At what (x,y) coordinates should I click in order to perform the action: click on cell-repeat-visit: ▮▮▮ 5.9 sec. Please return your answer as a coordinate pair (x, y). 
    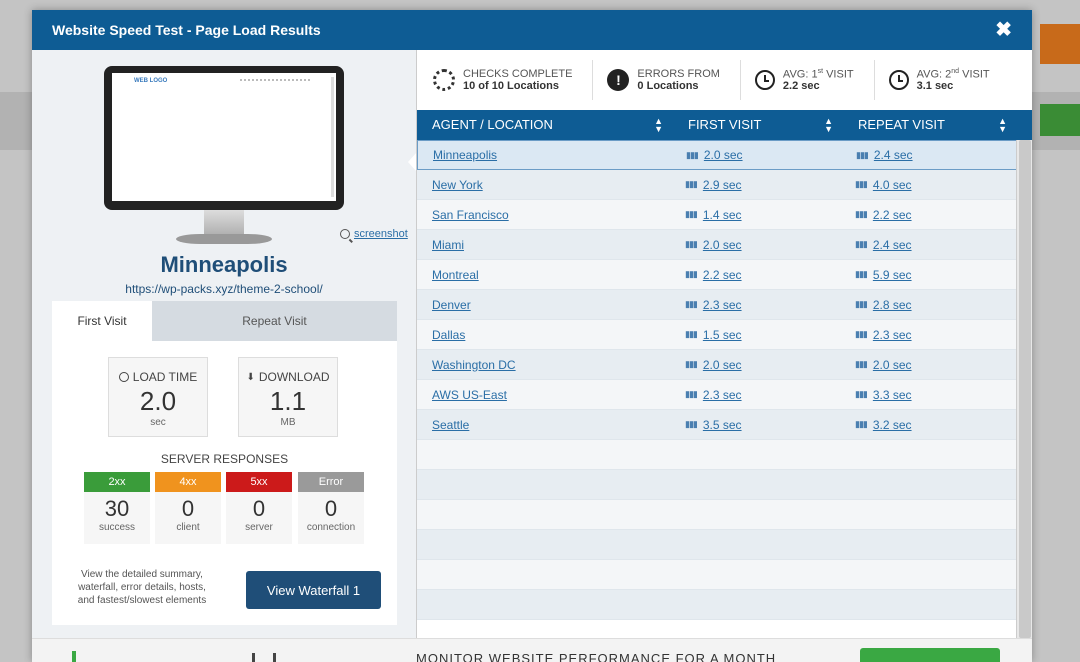
    Looking at the image, I should click on (923, 275).